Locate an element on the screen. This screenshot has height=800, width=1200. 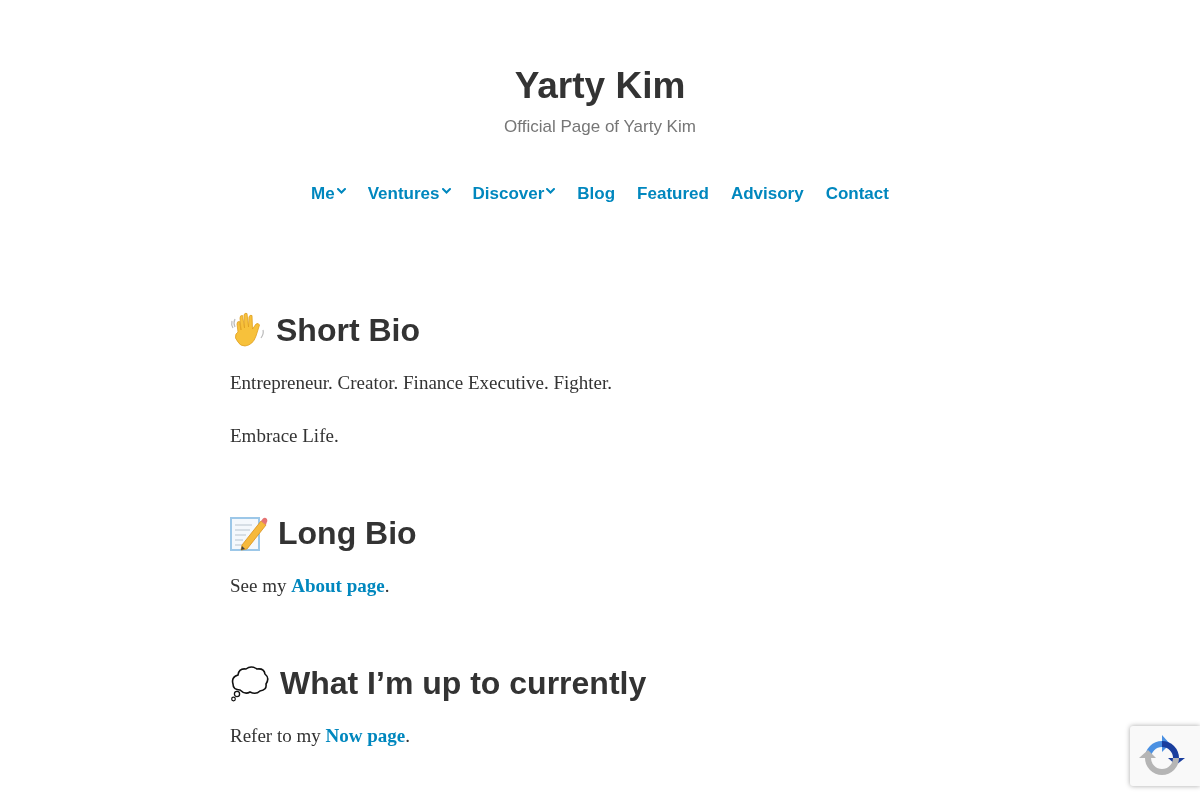
section-heading: What I’m up to currently is located at coordinates (463, 683).